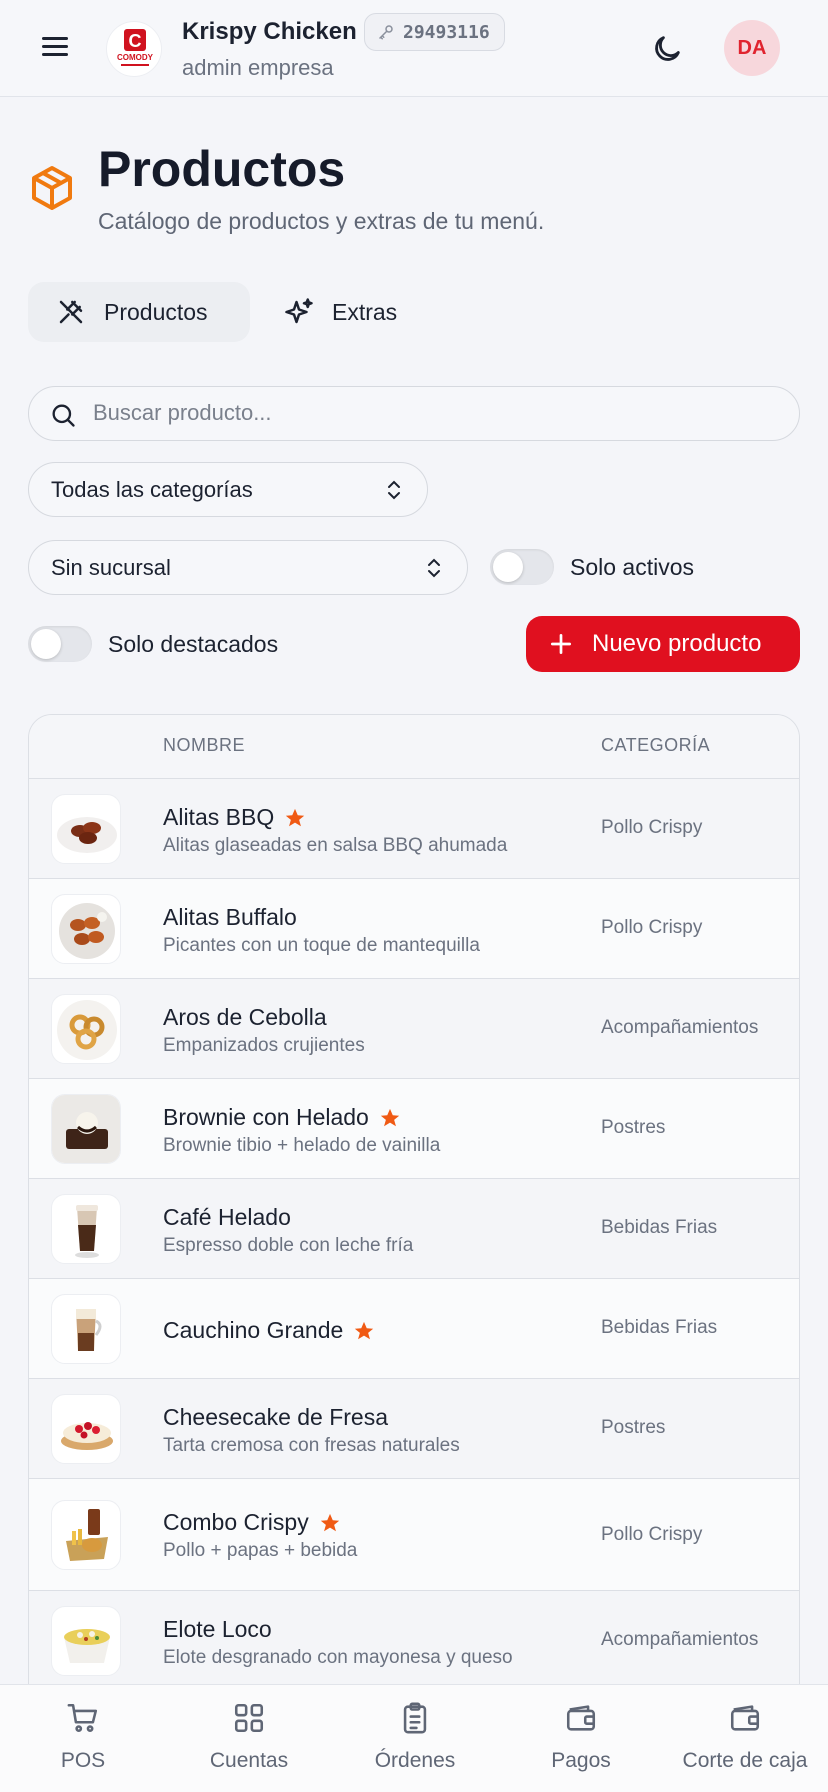 The height and width of the screenshot is (1792, 828). Describe the element at coordinates (264, 1045) in the screenshot. I see `product-description: Empanizados crujientes` at that location.